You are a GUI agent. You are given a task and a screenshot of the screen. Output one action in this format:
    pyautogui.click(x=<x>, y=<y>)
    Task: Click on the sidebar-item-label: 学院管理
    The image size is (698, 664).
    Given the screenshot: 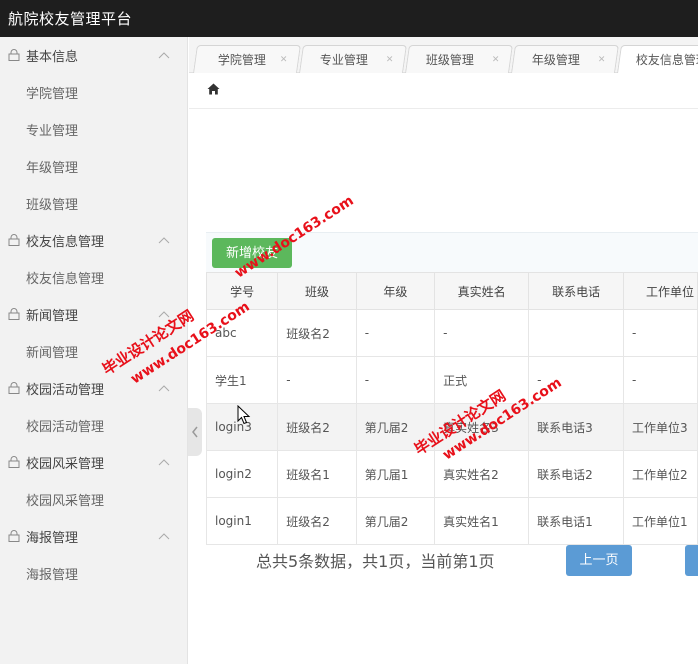 What is the action you would take?
    pyautogui.click(x=52, y=94)
    